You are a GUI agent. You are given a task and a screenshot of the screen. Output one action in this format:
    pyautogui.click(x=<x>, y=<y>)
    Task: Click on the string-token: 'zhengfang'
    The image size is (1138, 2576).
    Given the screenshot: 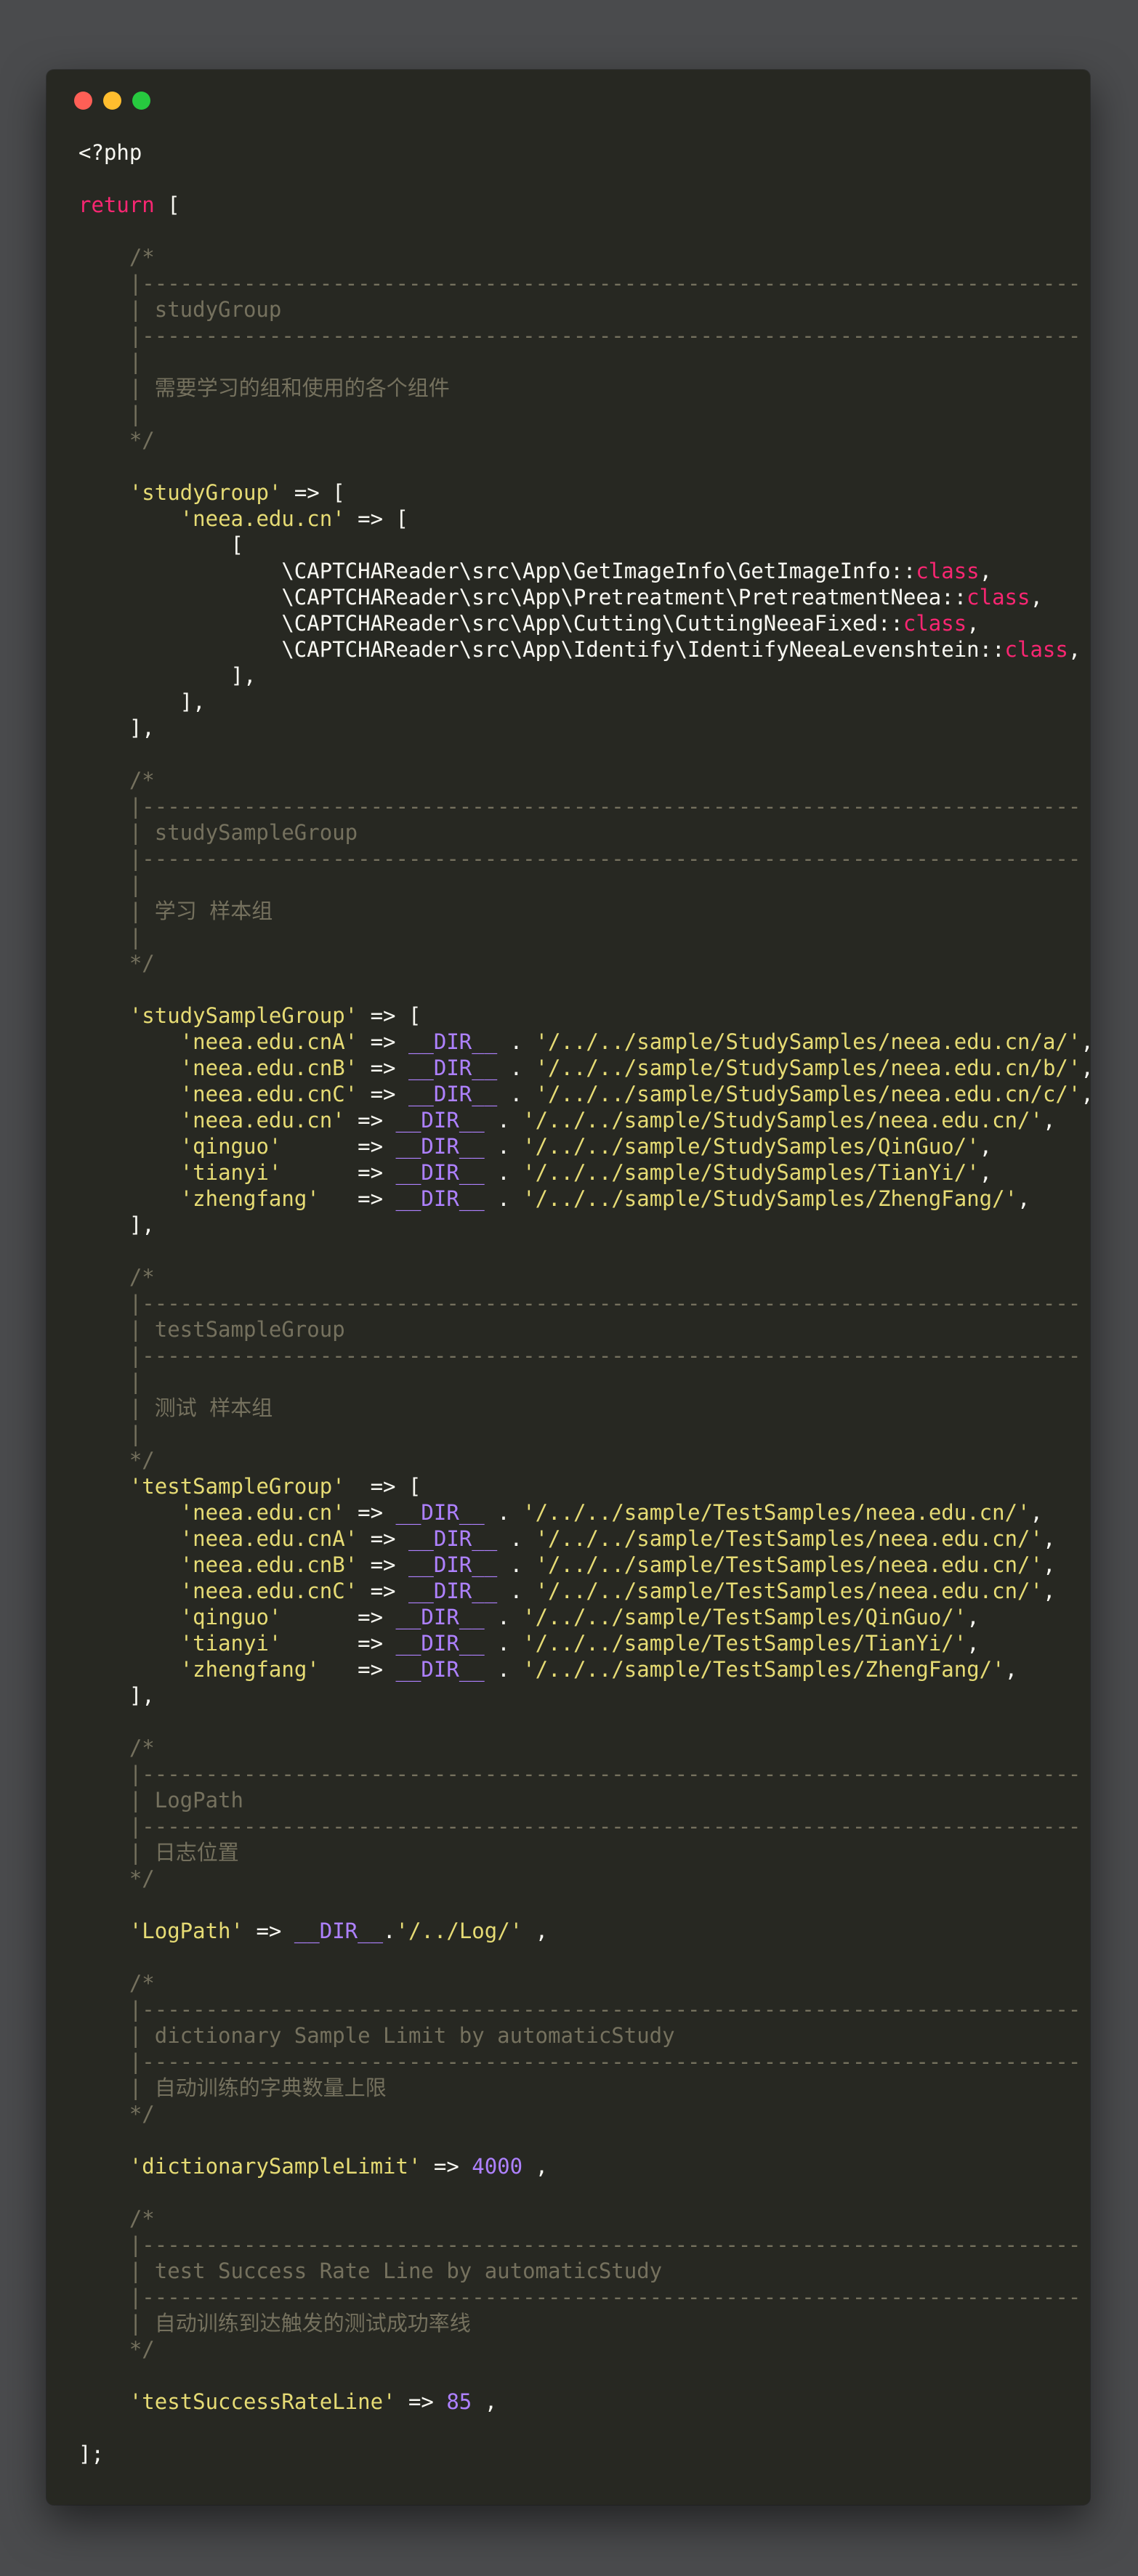 What is the action you would take?
    pyautogui.click(x=249, y=1198)
    